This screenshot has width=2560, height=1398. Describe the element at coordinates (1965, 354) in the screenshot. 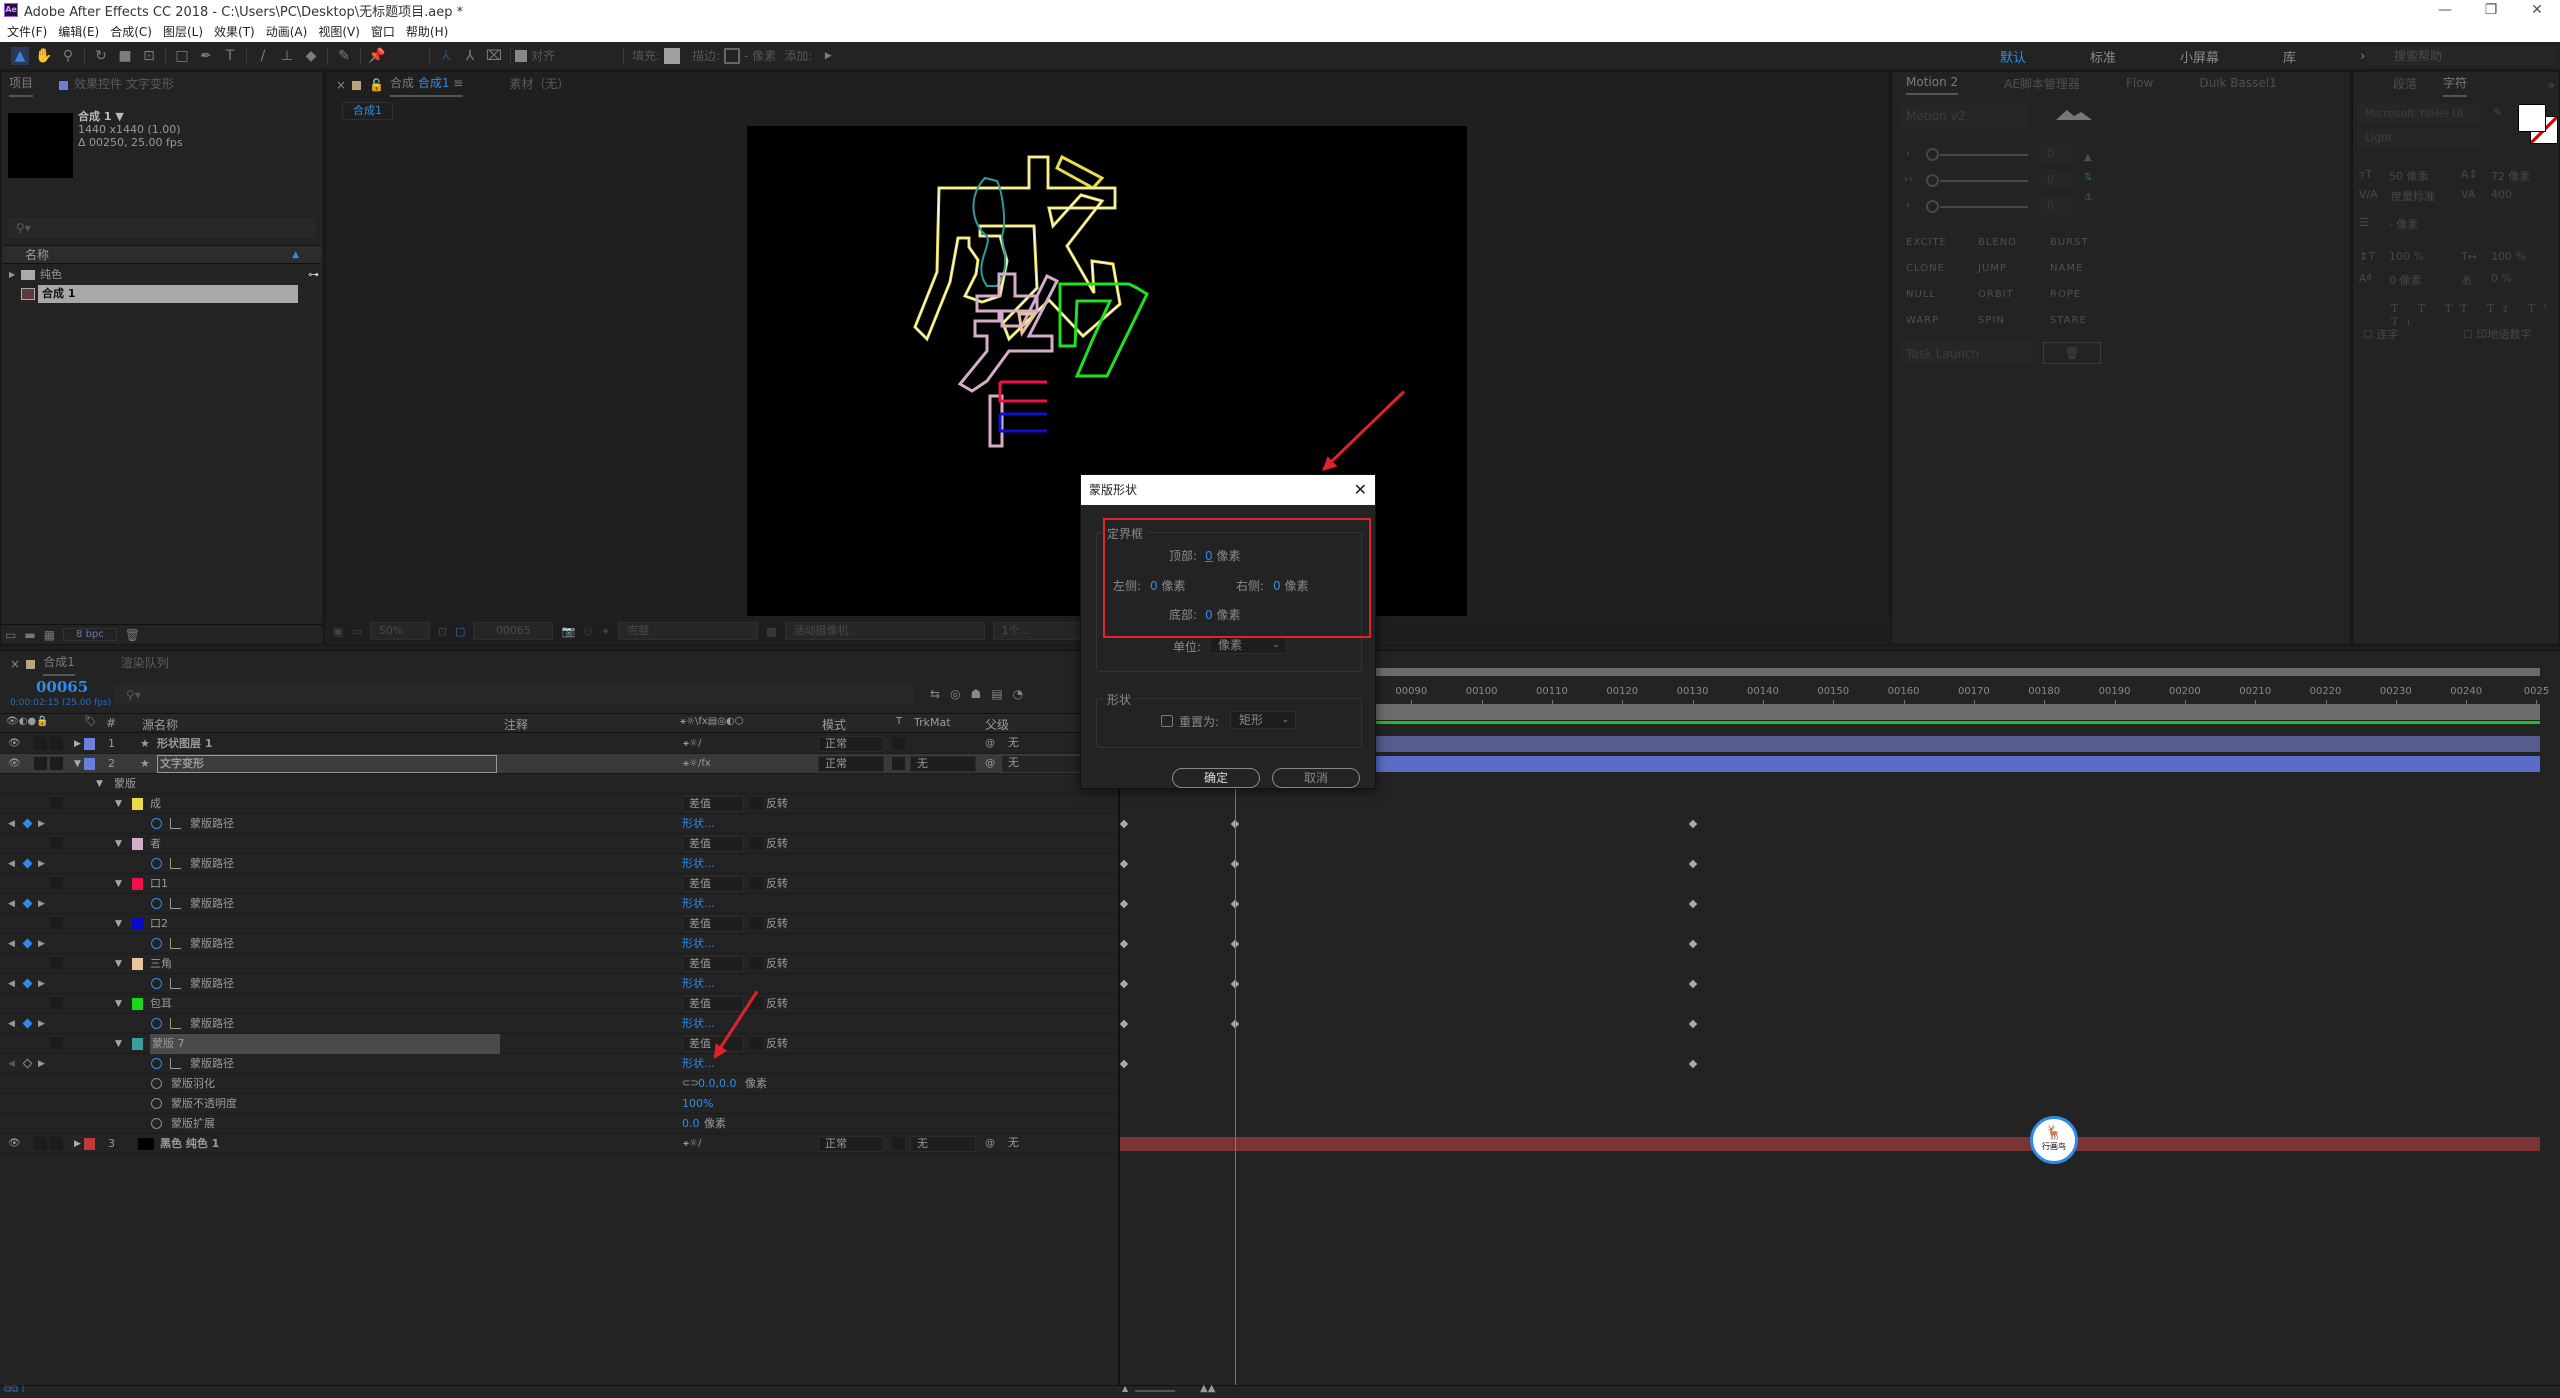

I see `task-launch-select: Task Launch` at that location.